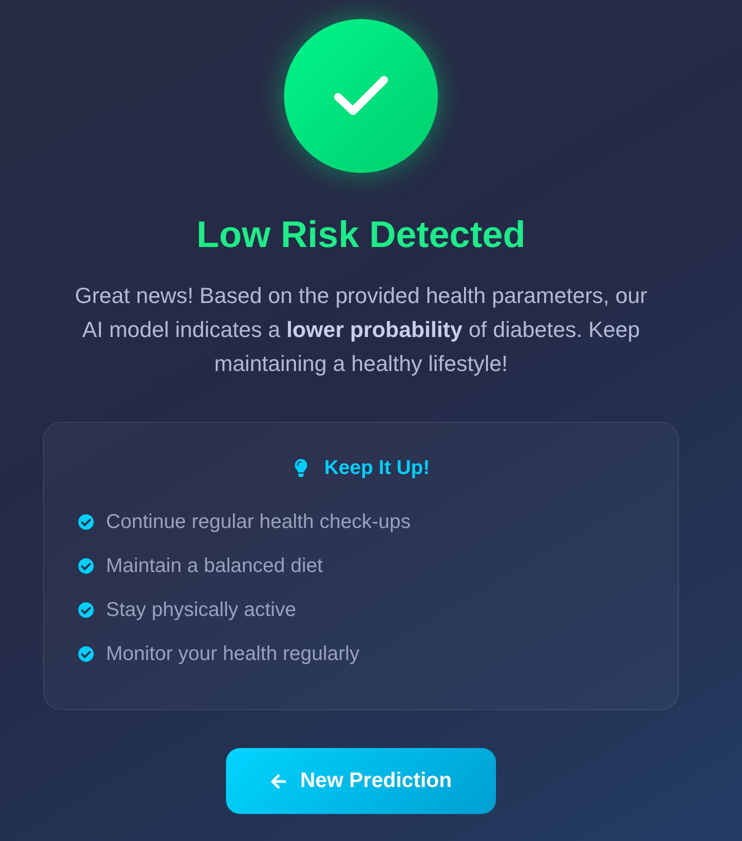  I want to click on result-message: Great news! Based on the provided health parameters, our AI model indicates a lower probability of diabetes. Keep maintaining a healthy lifestyle!, so click(361, 330).